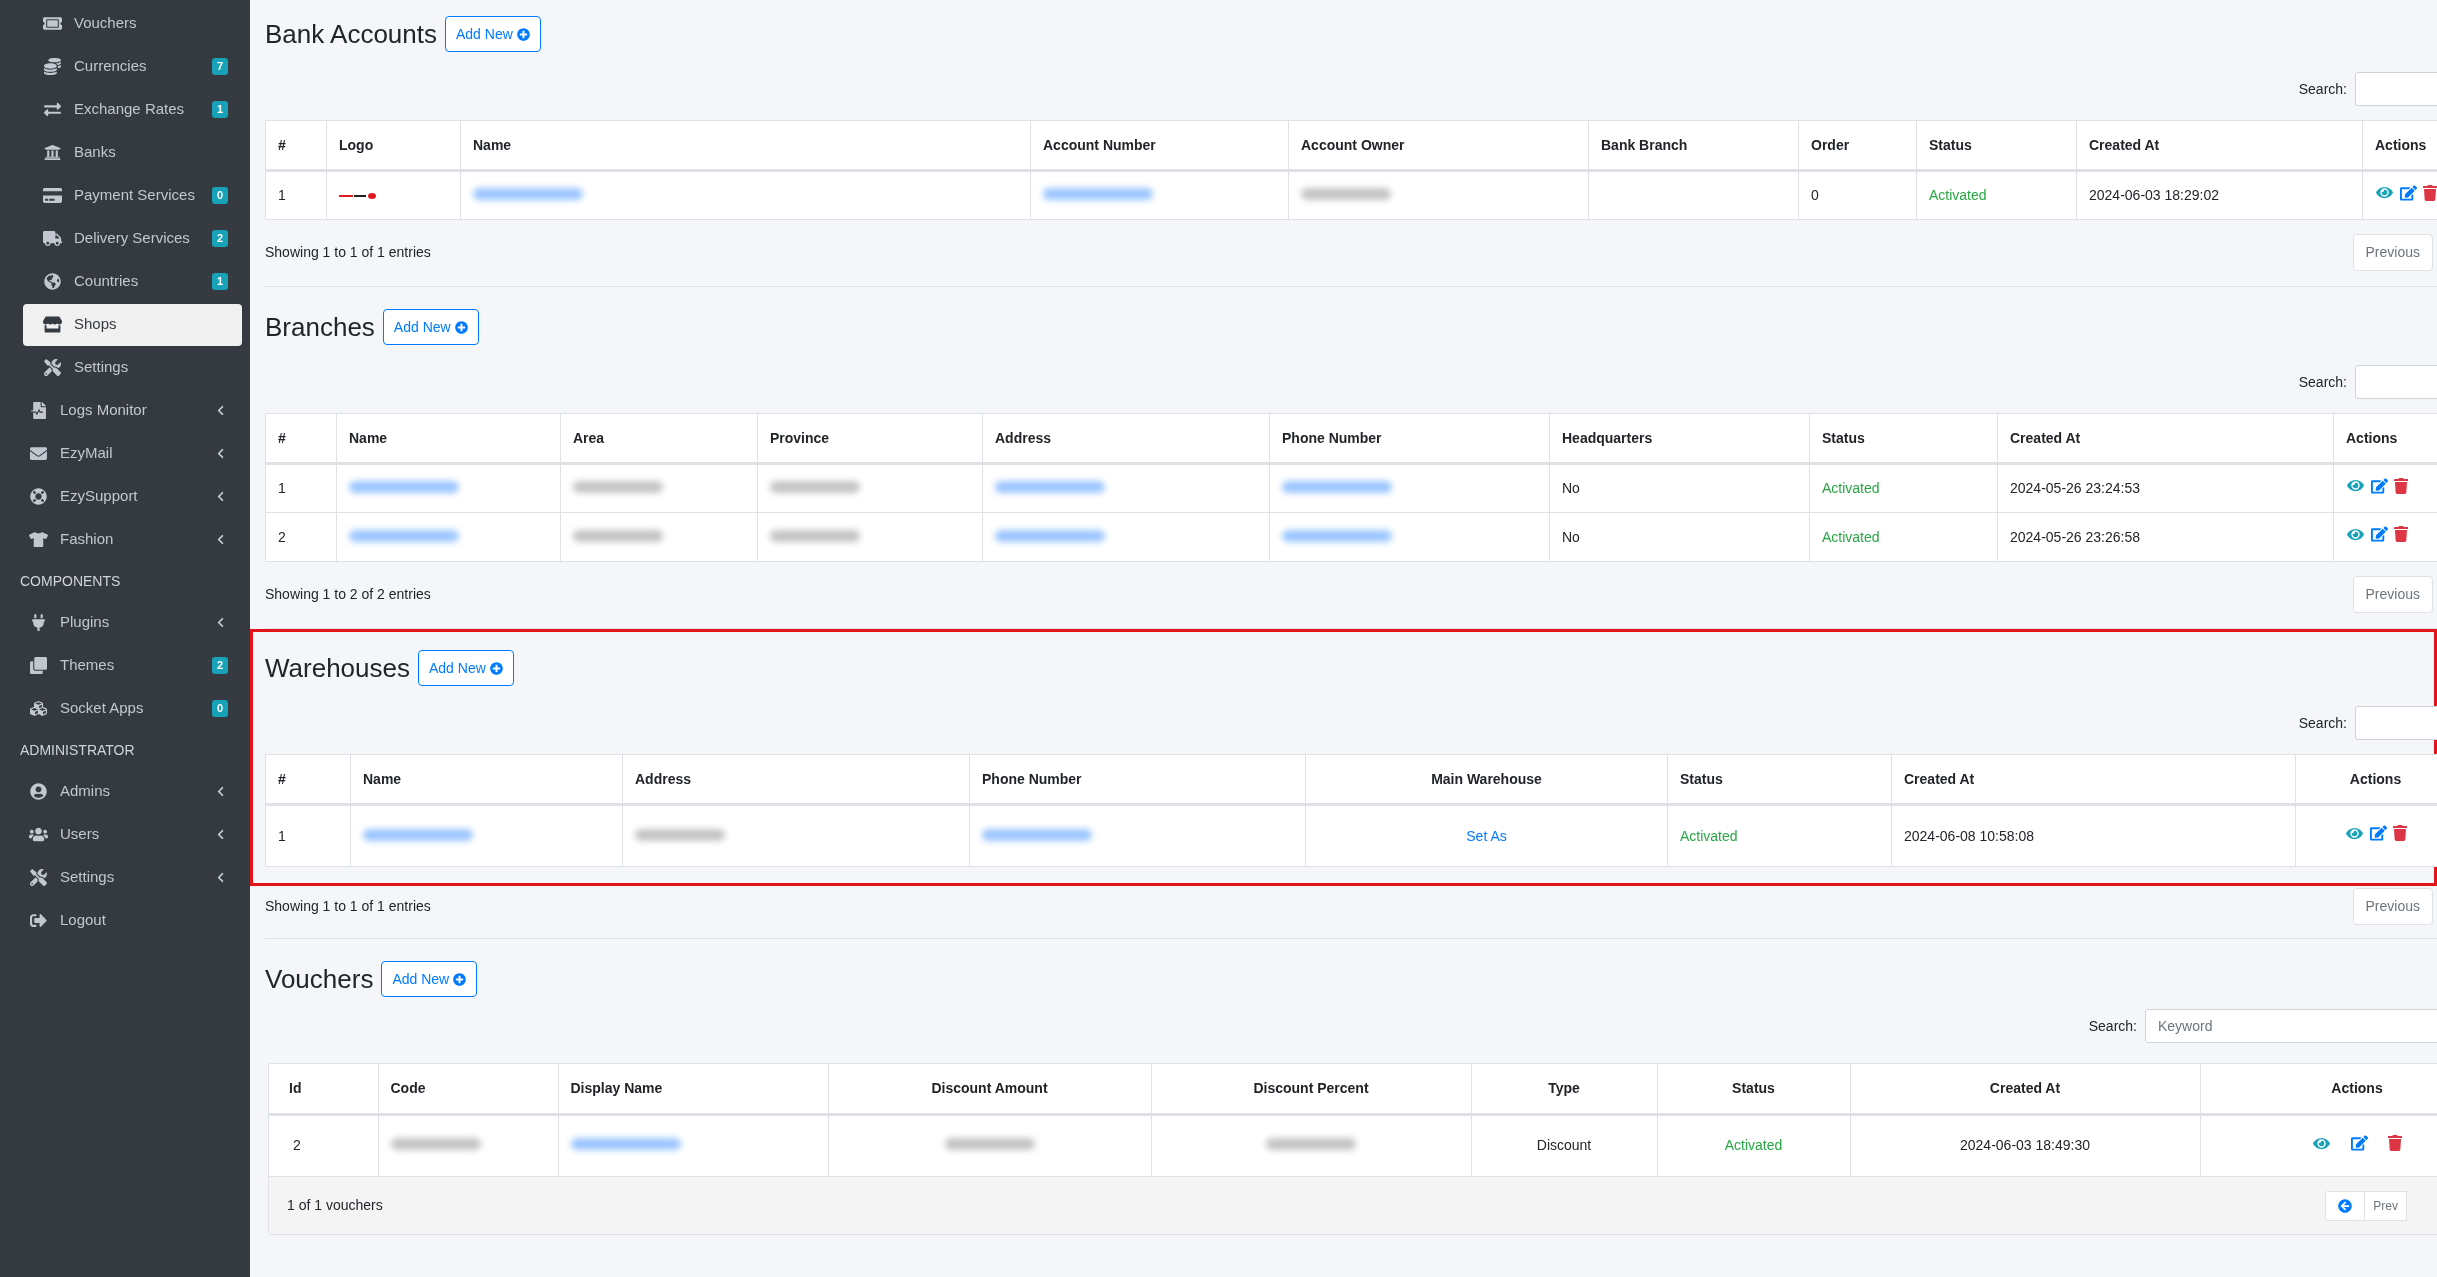 The width and height of the screenshot is (2437, 1277). I want to click on pagination-info: Showing 1 to 1 of 1 entries, so click(348, 906).